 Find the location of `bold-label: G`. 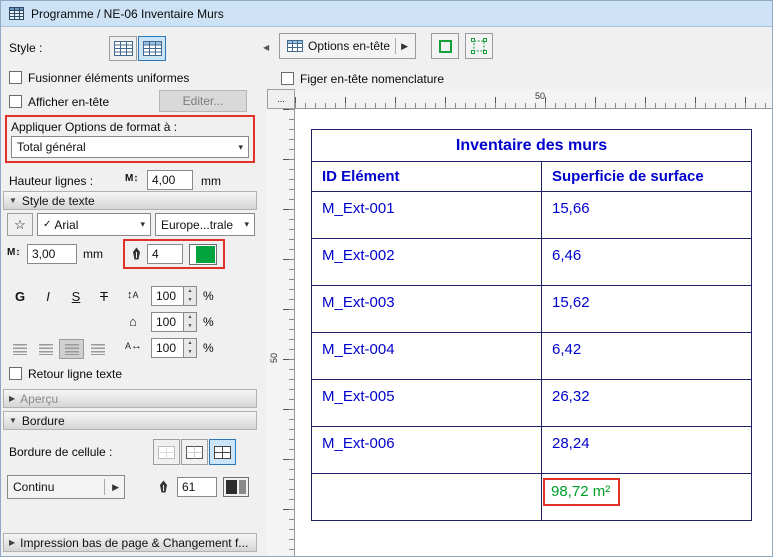

bold-label: G is located at coordinates (20, 296).